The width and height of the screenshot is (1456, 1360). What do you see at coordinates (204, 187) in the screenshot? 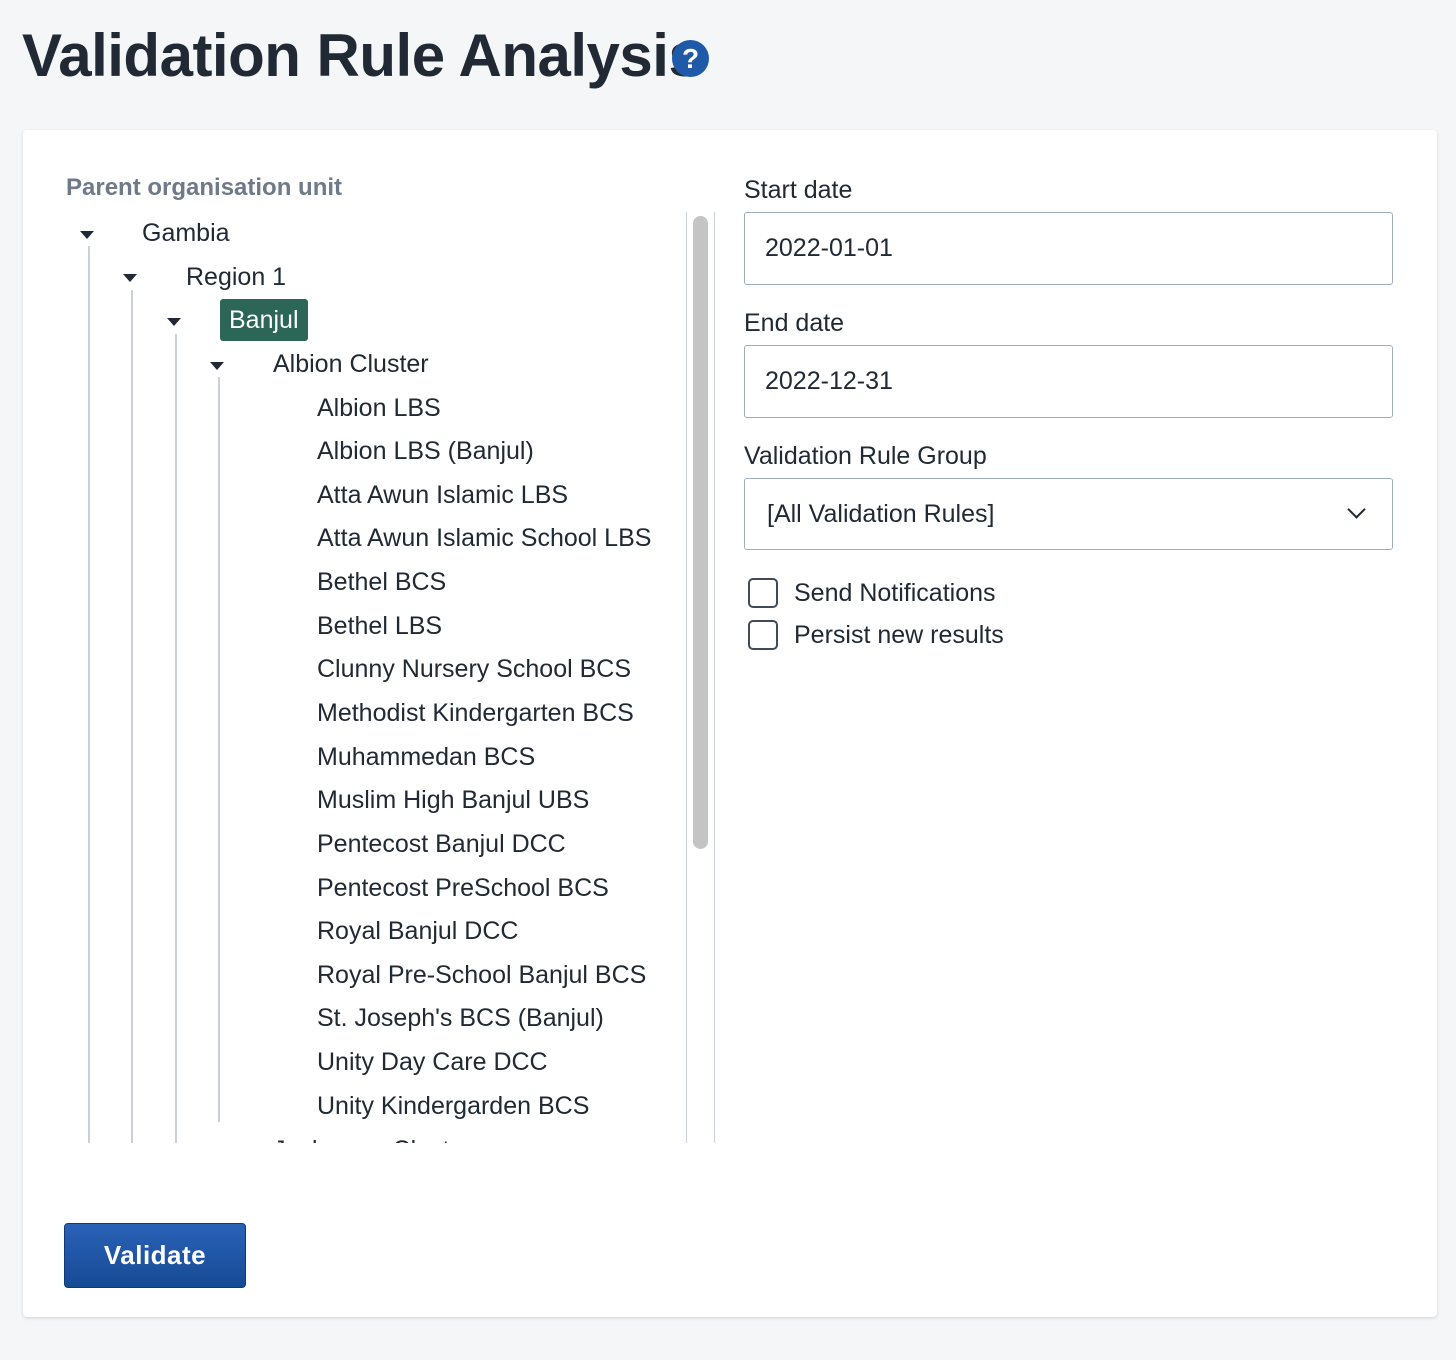
I see `org-tree-label: Parent organisation unit` at bounding box center [204, 187].